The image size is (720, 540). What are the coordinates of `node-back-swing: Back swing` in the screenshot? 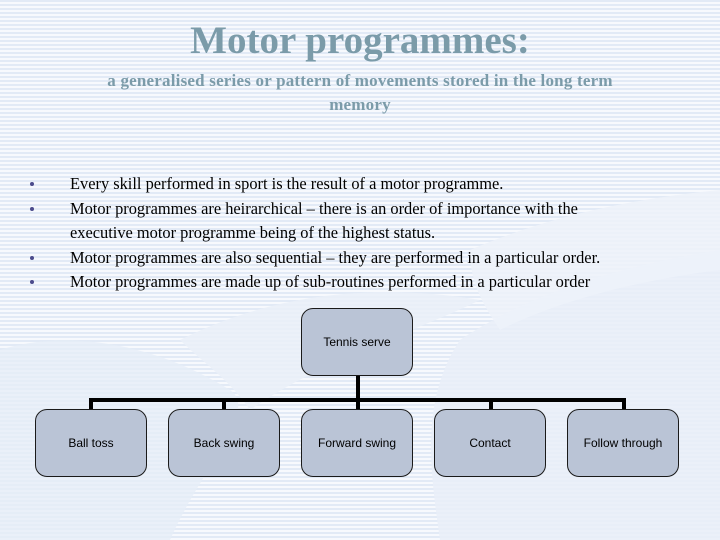 It's located at (224, 443).